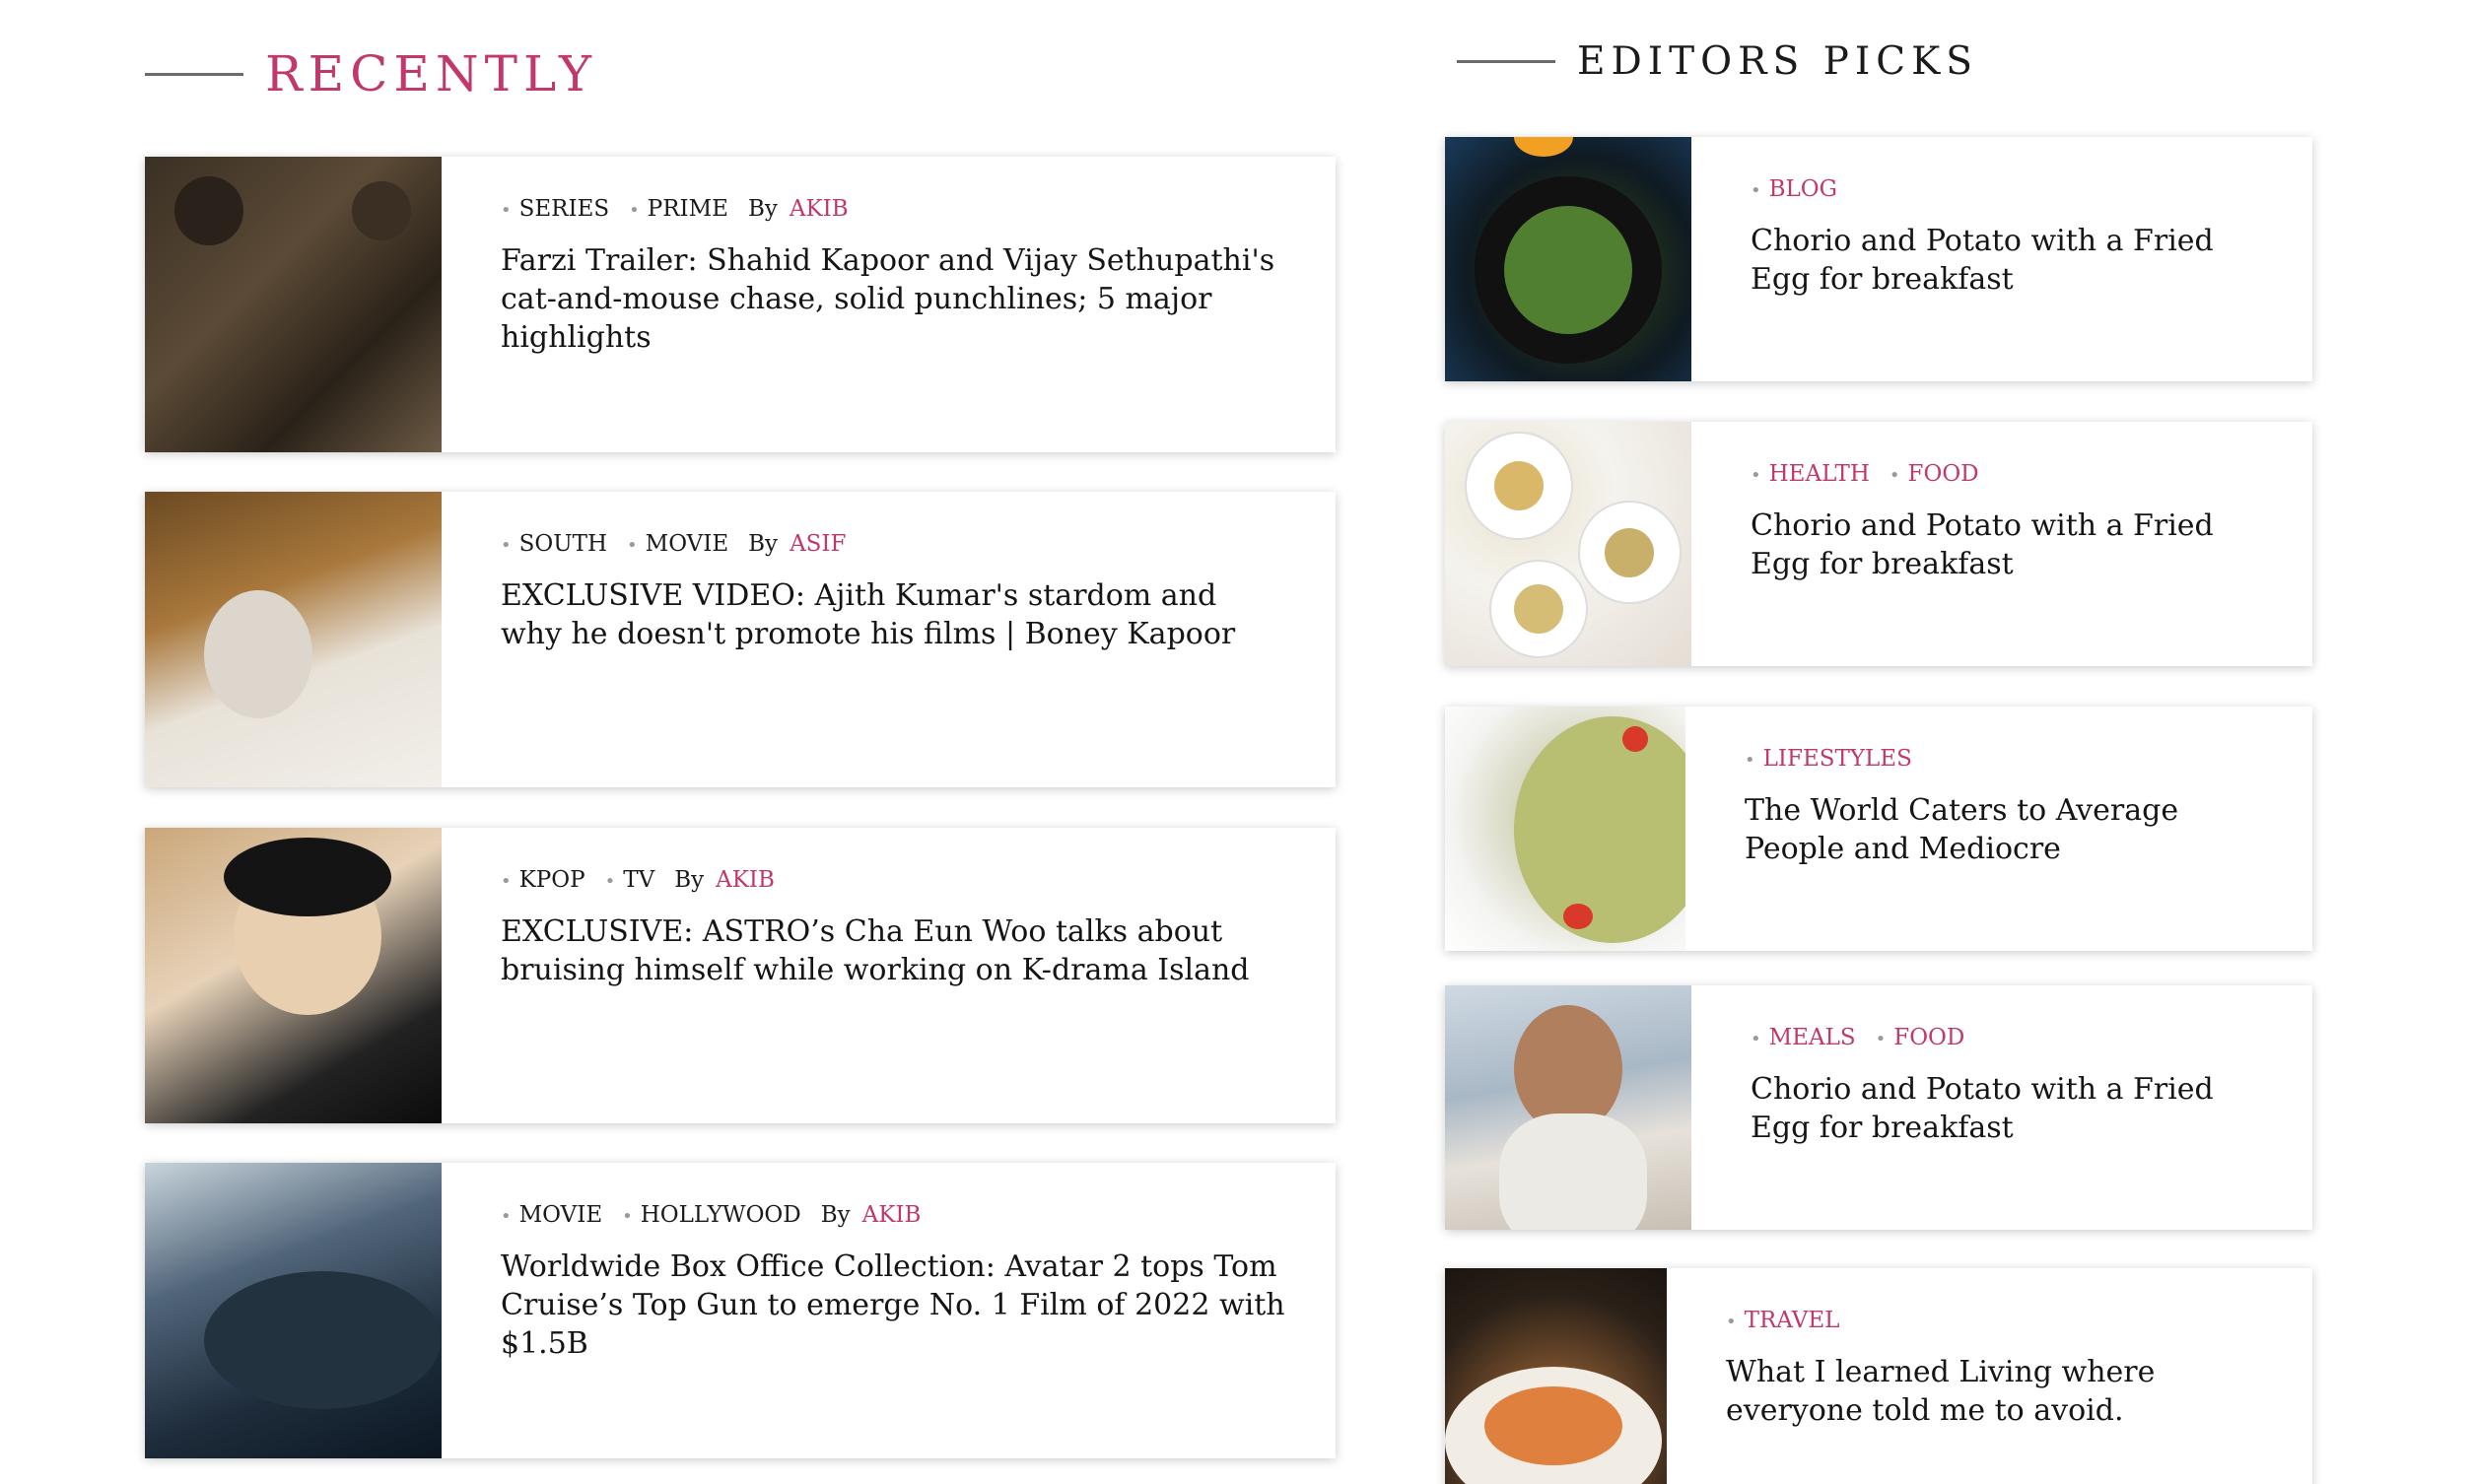 The height and width of the screenshot is (1484, 2474). What do you see at coordinates (2007, 474) in the screenshot?
I see `article-meta: HEALTH FOOD` at bounding box center [2007, 474].